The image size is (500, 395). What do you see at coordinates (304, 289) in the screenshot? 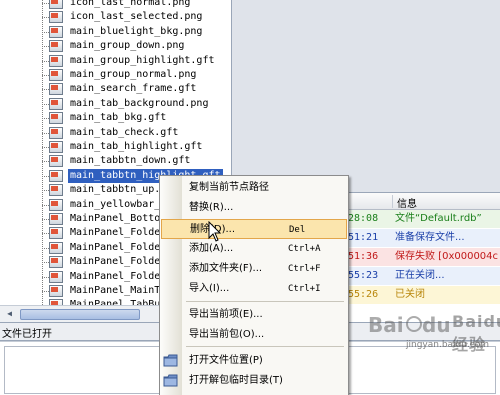
I see `menu-item-shortcut: Ctrl+I` at bounding box center [304, 289].